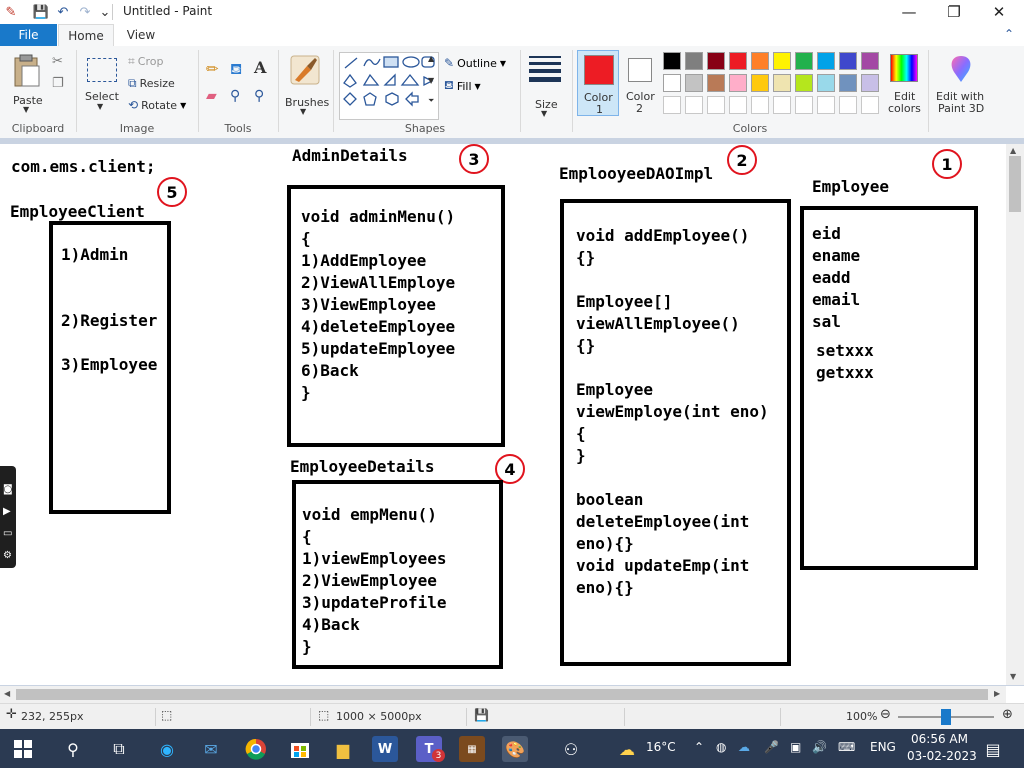  I want to click on weather-temp: 16°C, so click(661, 747).